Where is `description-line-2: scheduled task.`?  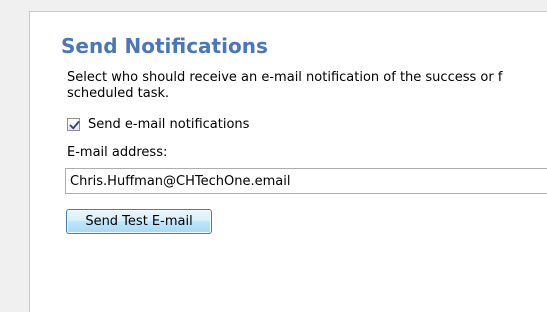
description-line-2: scheduled task. is located at coordinates (118, 93).